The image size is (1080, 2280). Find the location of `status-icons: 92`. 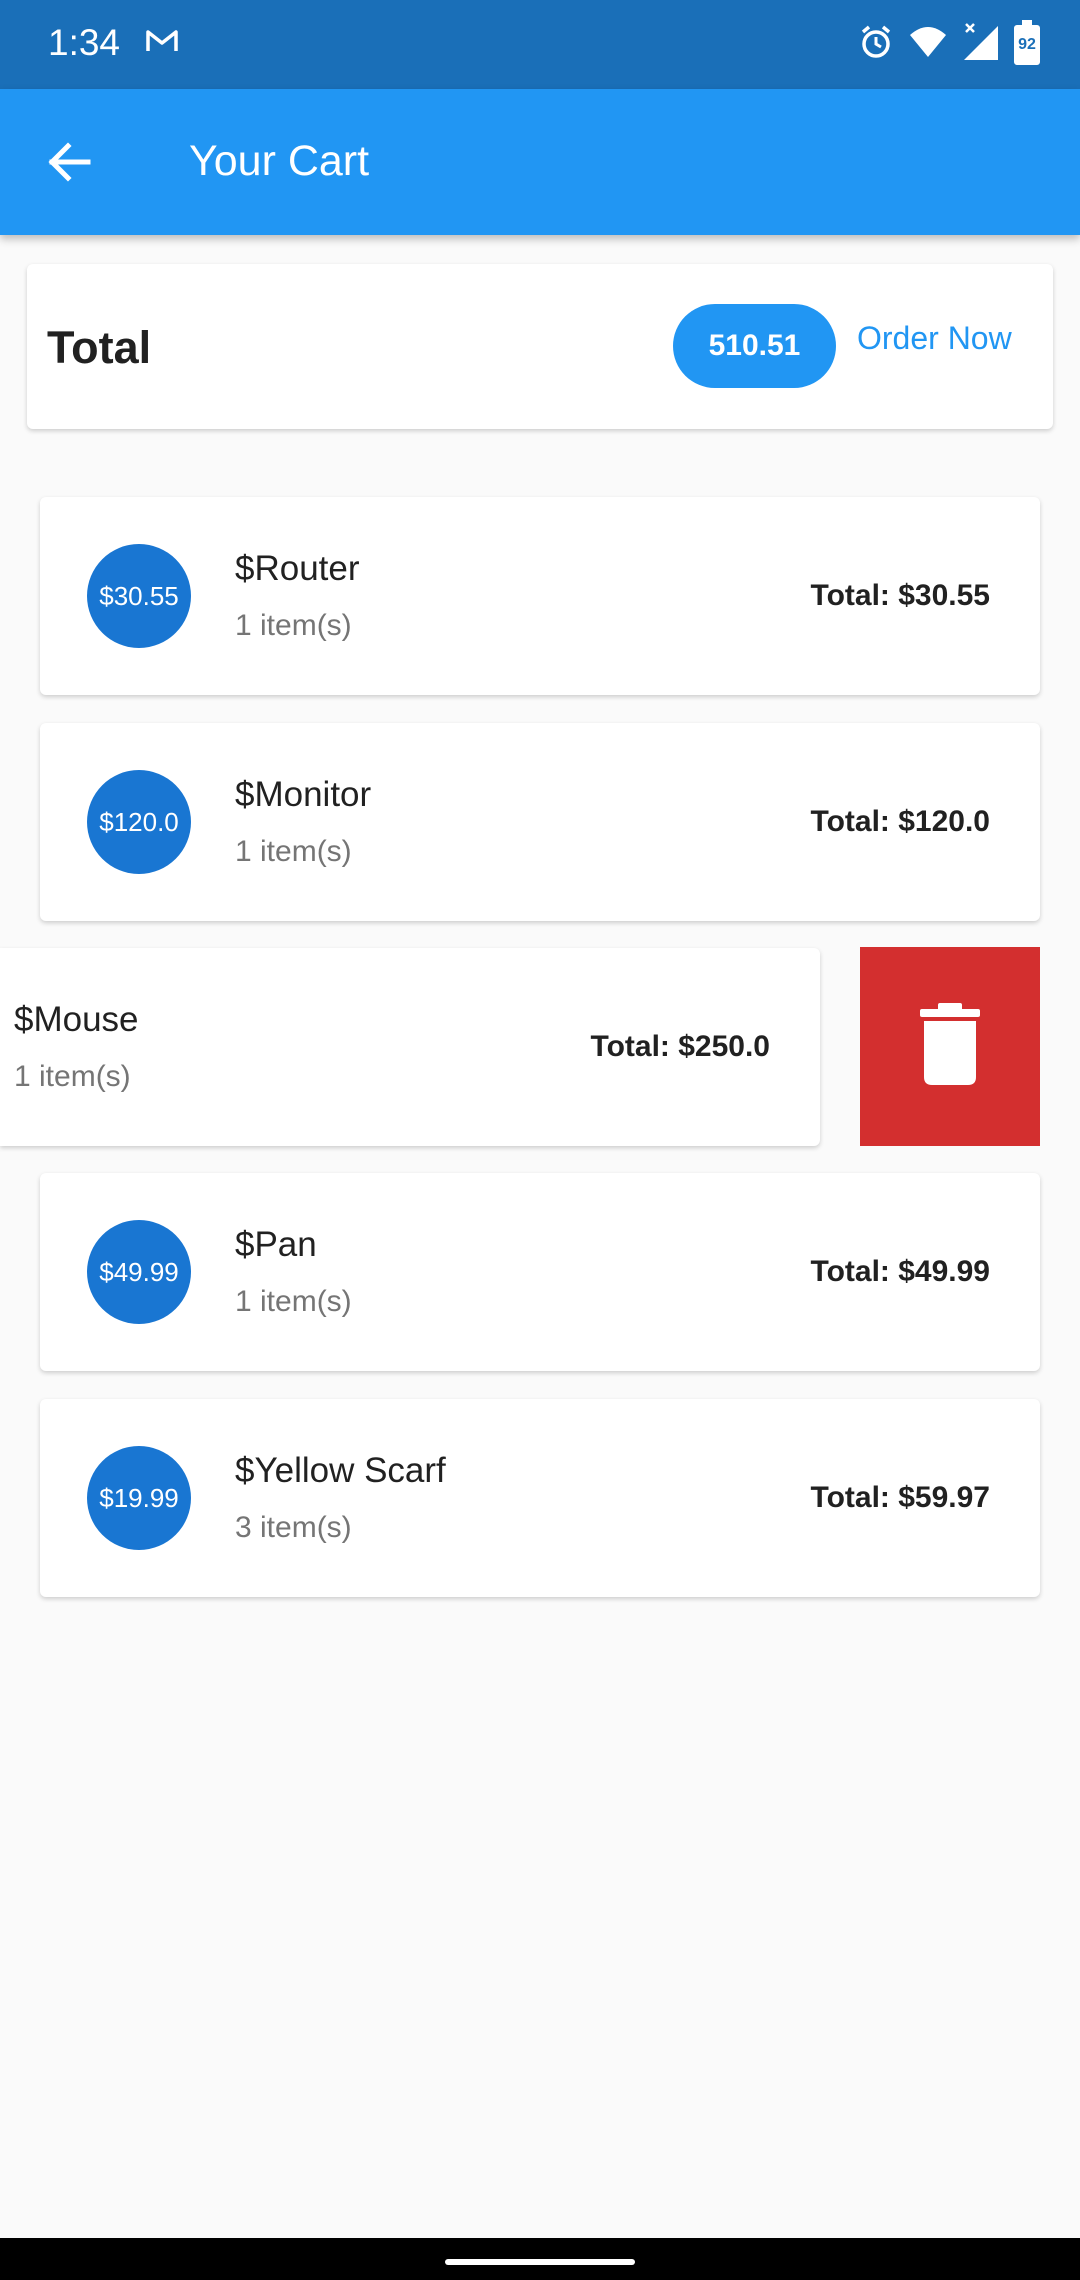

status-icons: 92 is located at coordinates (949, 43).